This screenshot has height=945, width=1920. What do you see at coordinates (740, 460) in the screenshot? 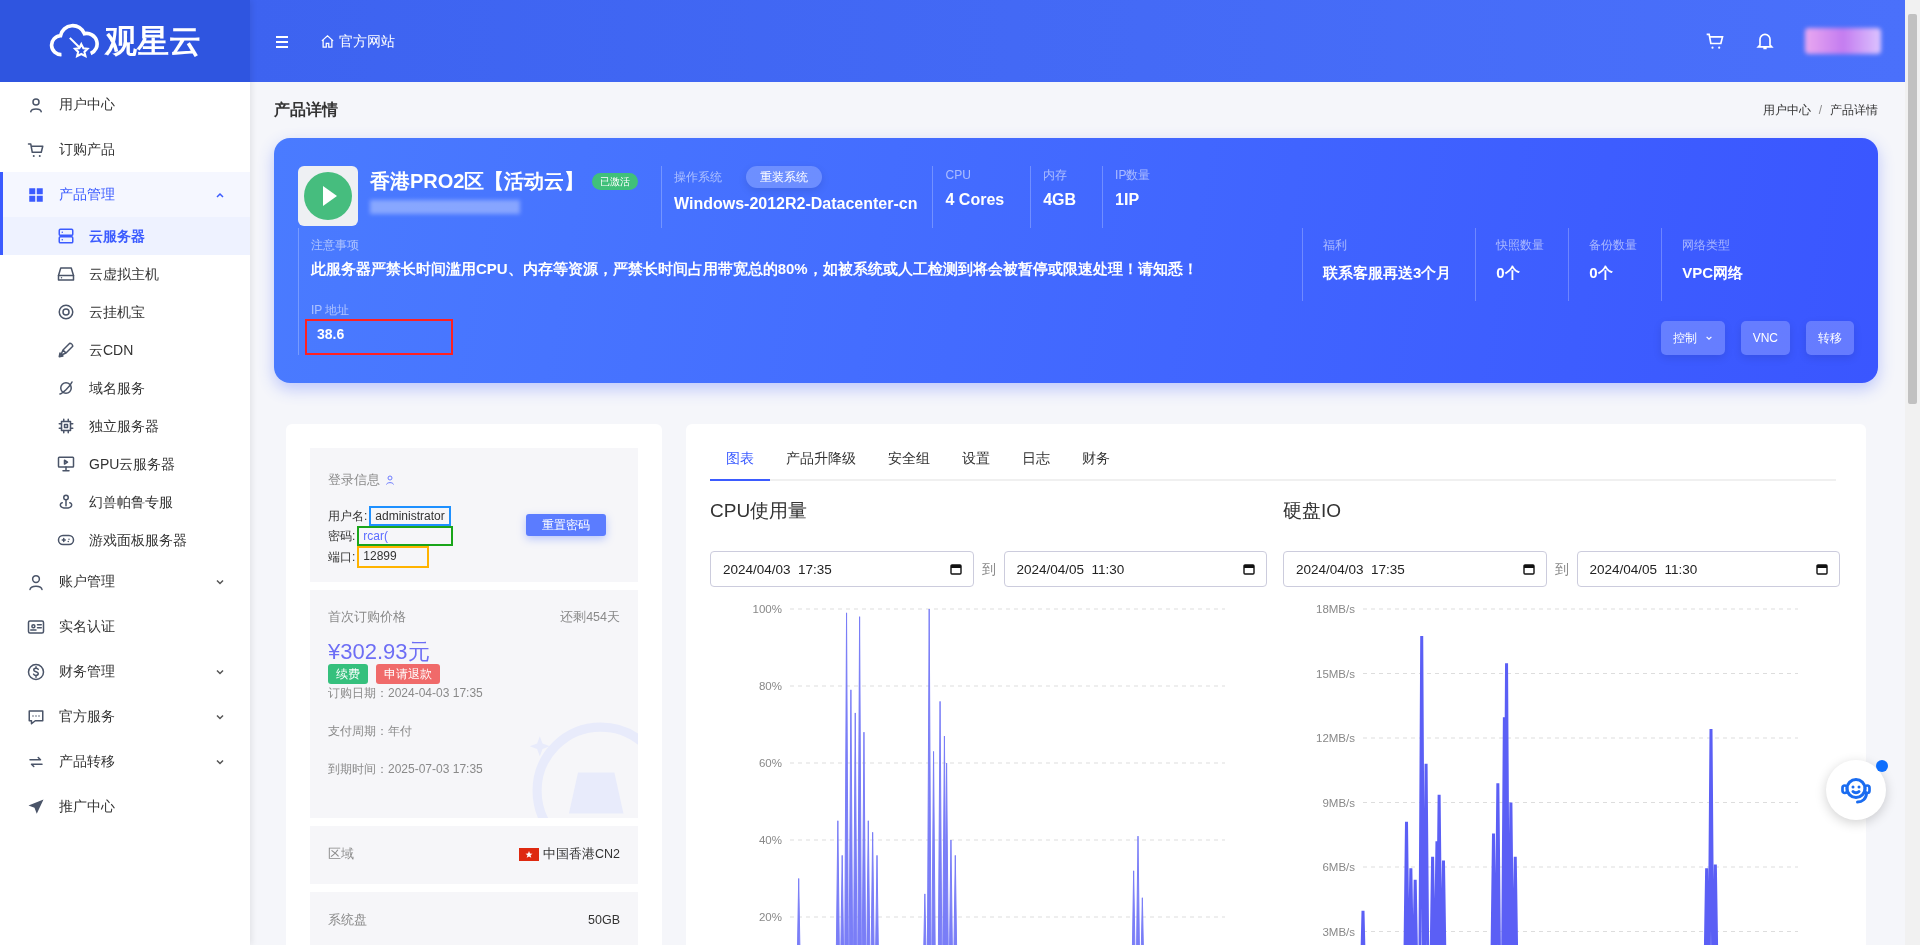
I see `tab: 图表` at bounding box center [740, 460].